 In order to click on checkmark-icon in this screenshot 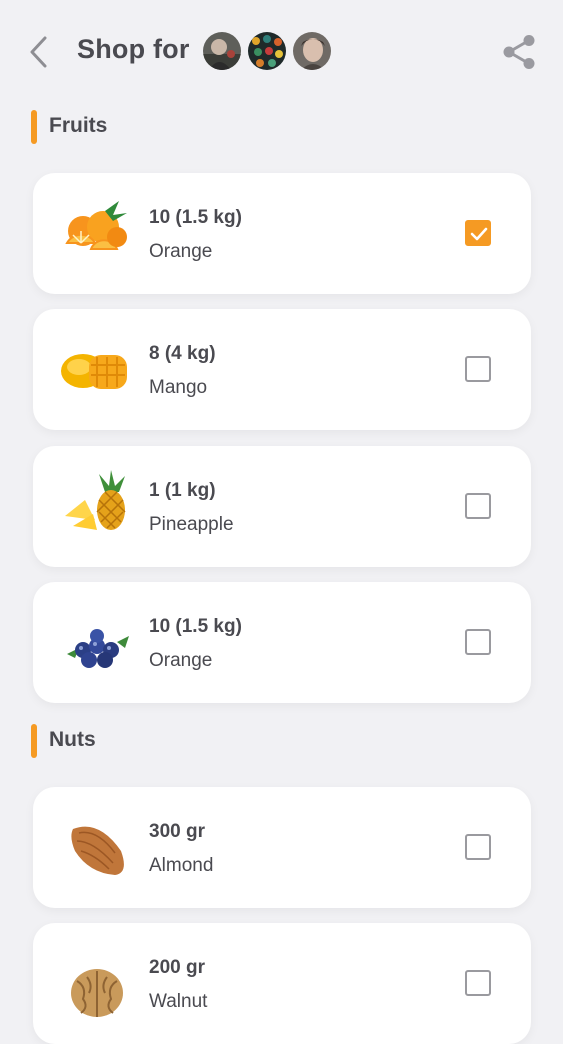, I will do `click(479, 234)`.